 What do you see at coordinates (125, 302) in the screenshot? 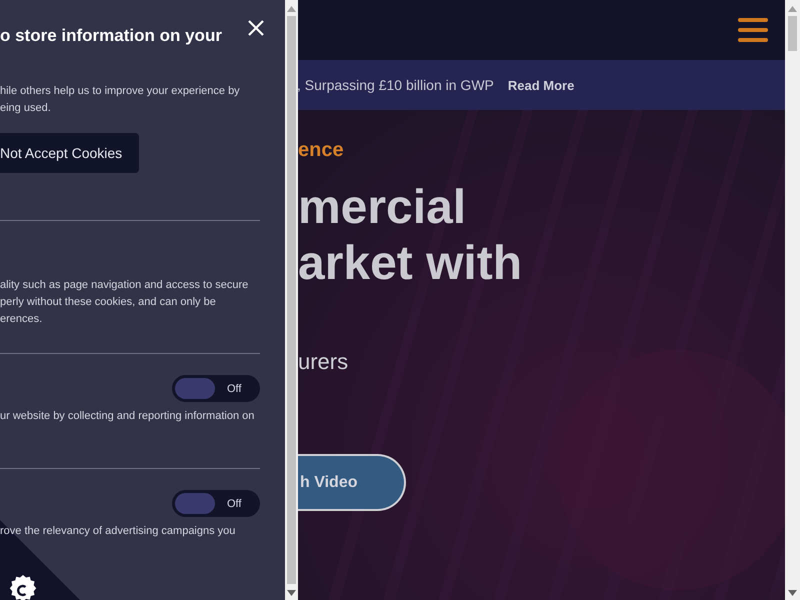
I see `cookie-description: ality such as page navigation and access to secure perly without these cookies, and can only be erences.` at bounding box center [125, 302].